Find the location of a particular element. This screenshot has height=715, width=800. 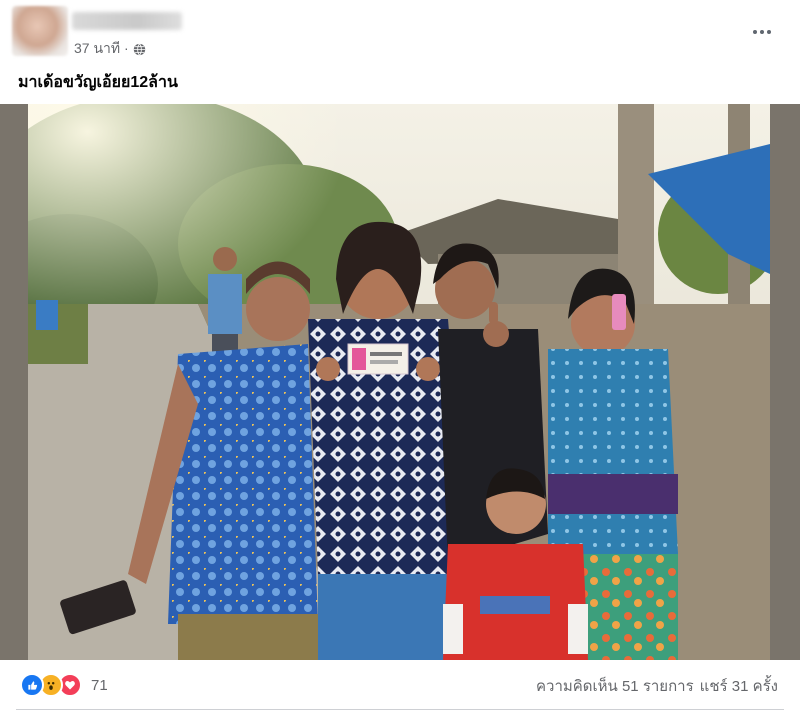

post-stats: ความคิดเห็น 51 รายการ แชร์ 31 ครั้ง is located at coordinates (657, 686).